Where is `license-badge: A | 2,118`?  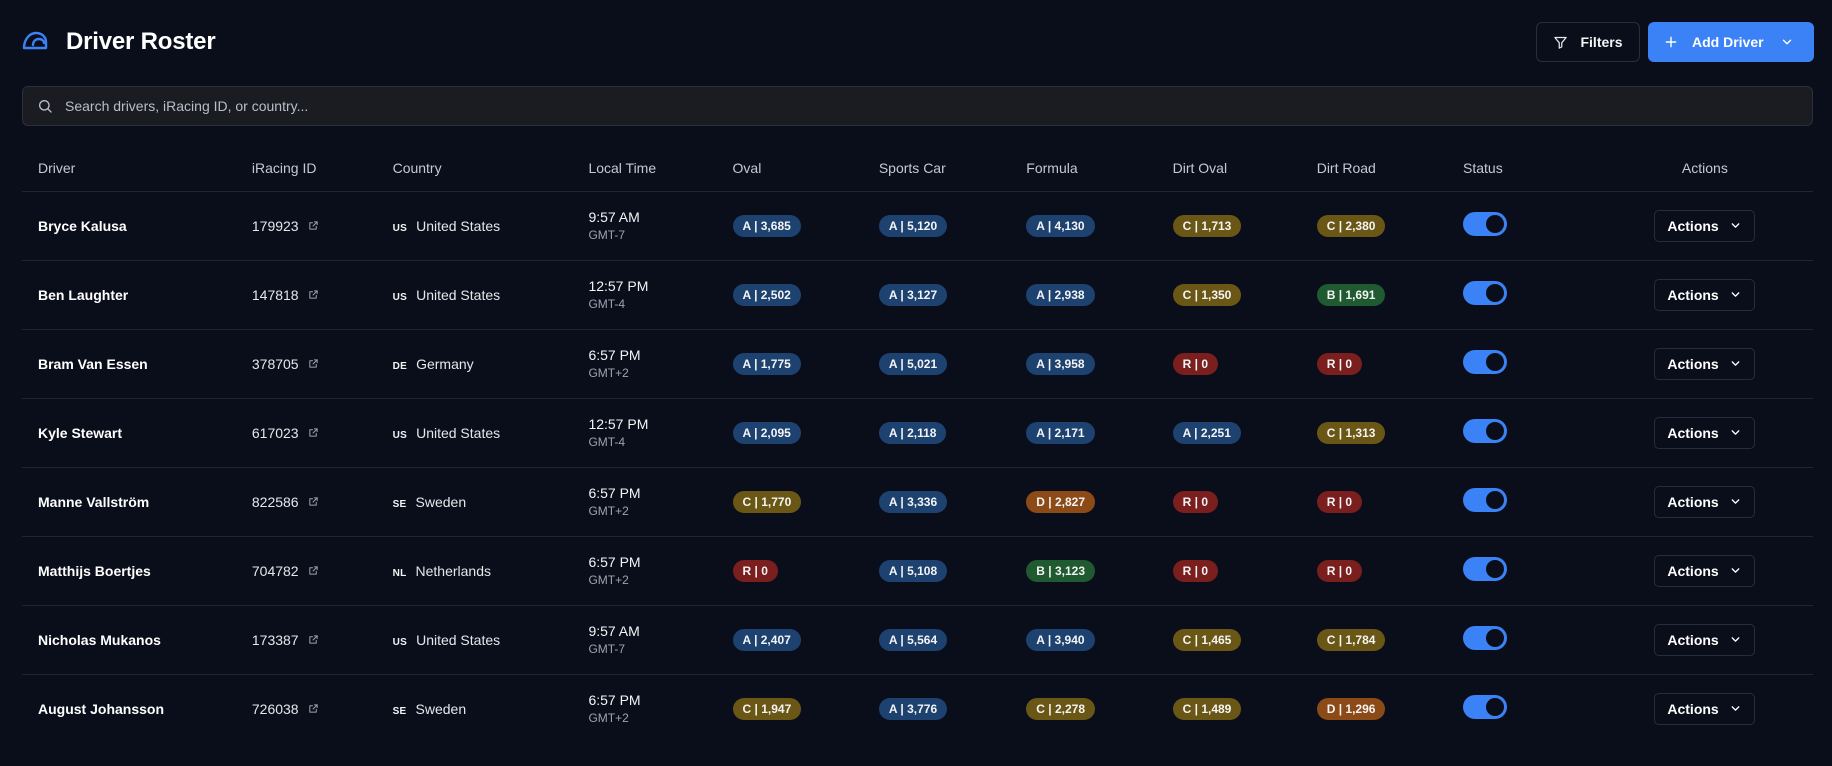 license-badge: A | 2,118 is located at coordinates (912, 432).